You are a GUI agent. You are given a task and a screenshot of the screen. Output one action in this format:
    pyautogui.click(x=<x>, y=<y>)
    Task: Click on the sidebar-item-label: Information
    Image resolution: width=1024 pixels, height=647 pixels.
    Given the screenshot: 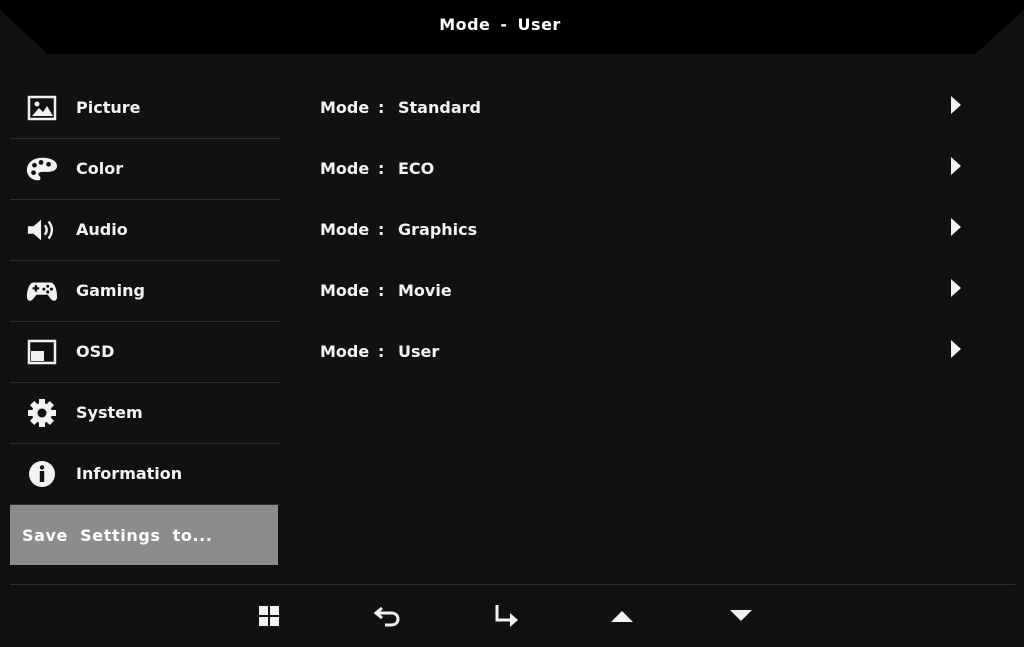 What is the action you would take?
    pyautogui.click(x=129, y=473)
    